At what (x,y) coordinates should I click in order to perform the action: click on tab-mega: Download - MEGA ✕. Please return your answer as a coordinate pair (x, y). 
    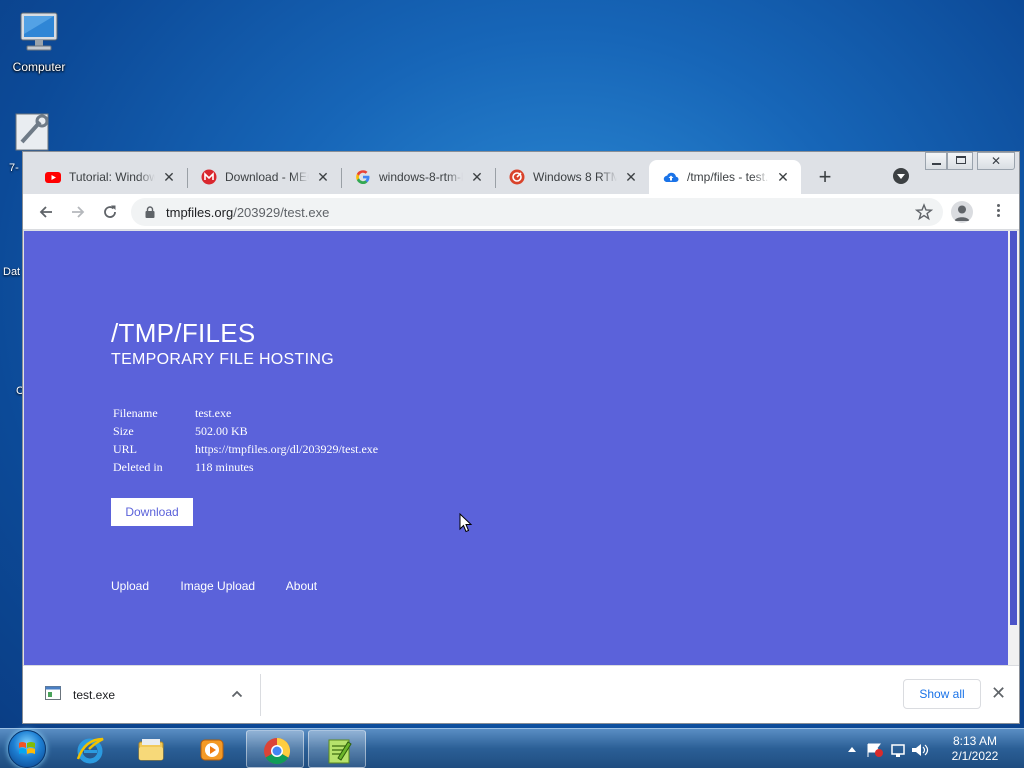
    Looking at the image, I should click on (264, 177).